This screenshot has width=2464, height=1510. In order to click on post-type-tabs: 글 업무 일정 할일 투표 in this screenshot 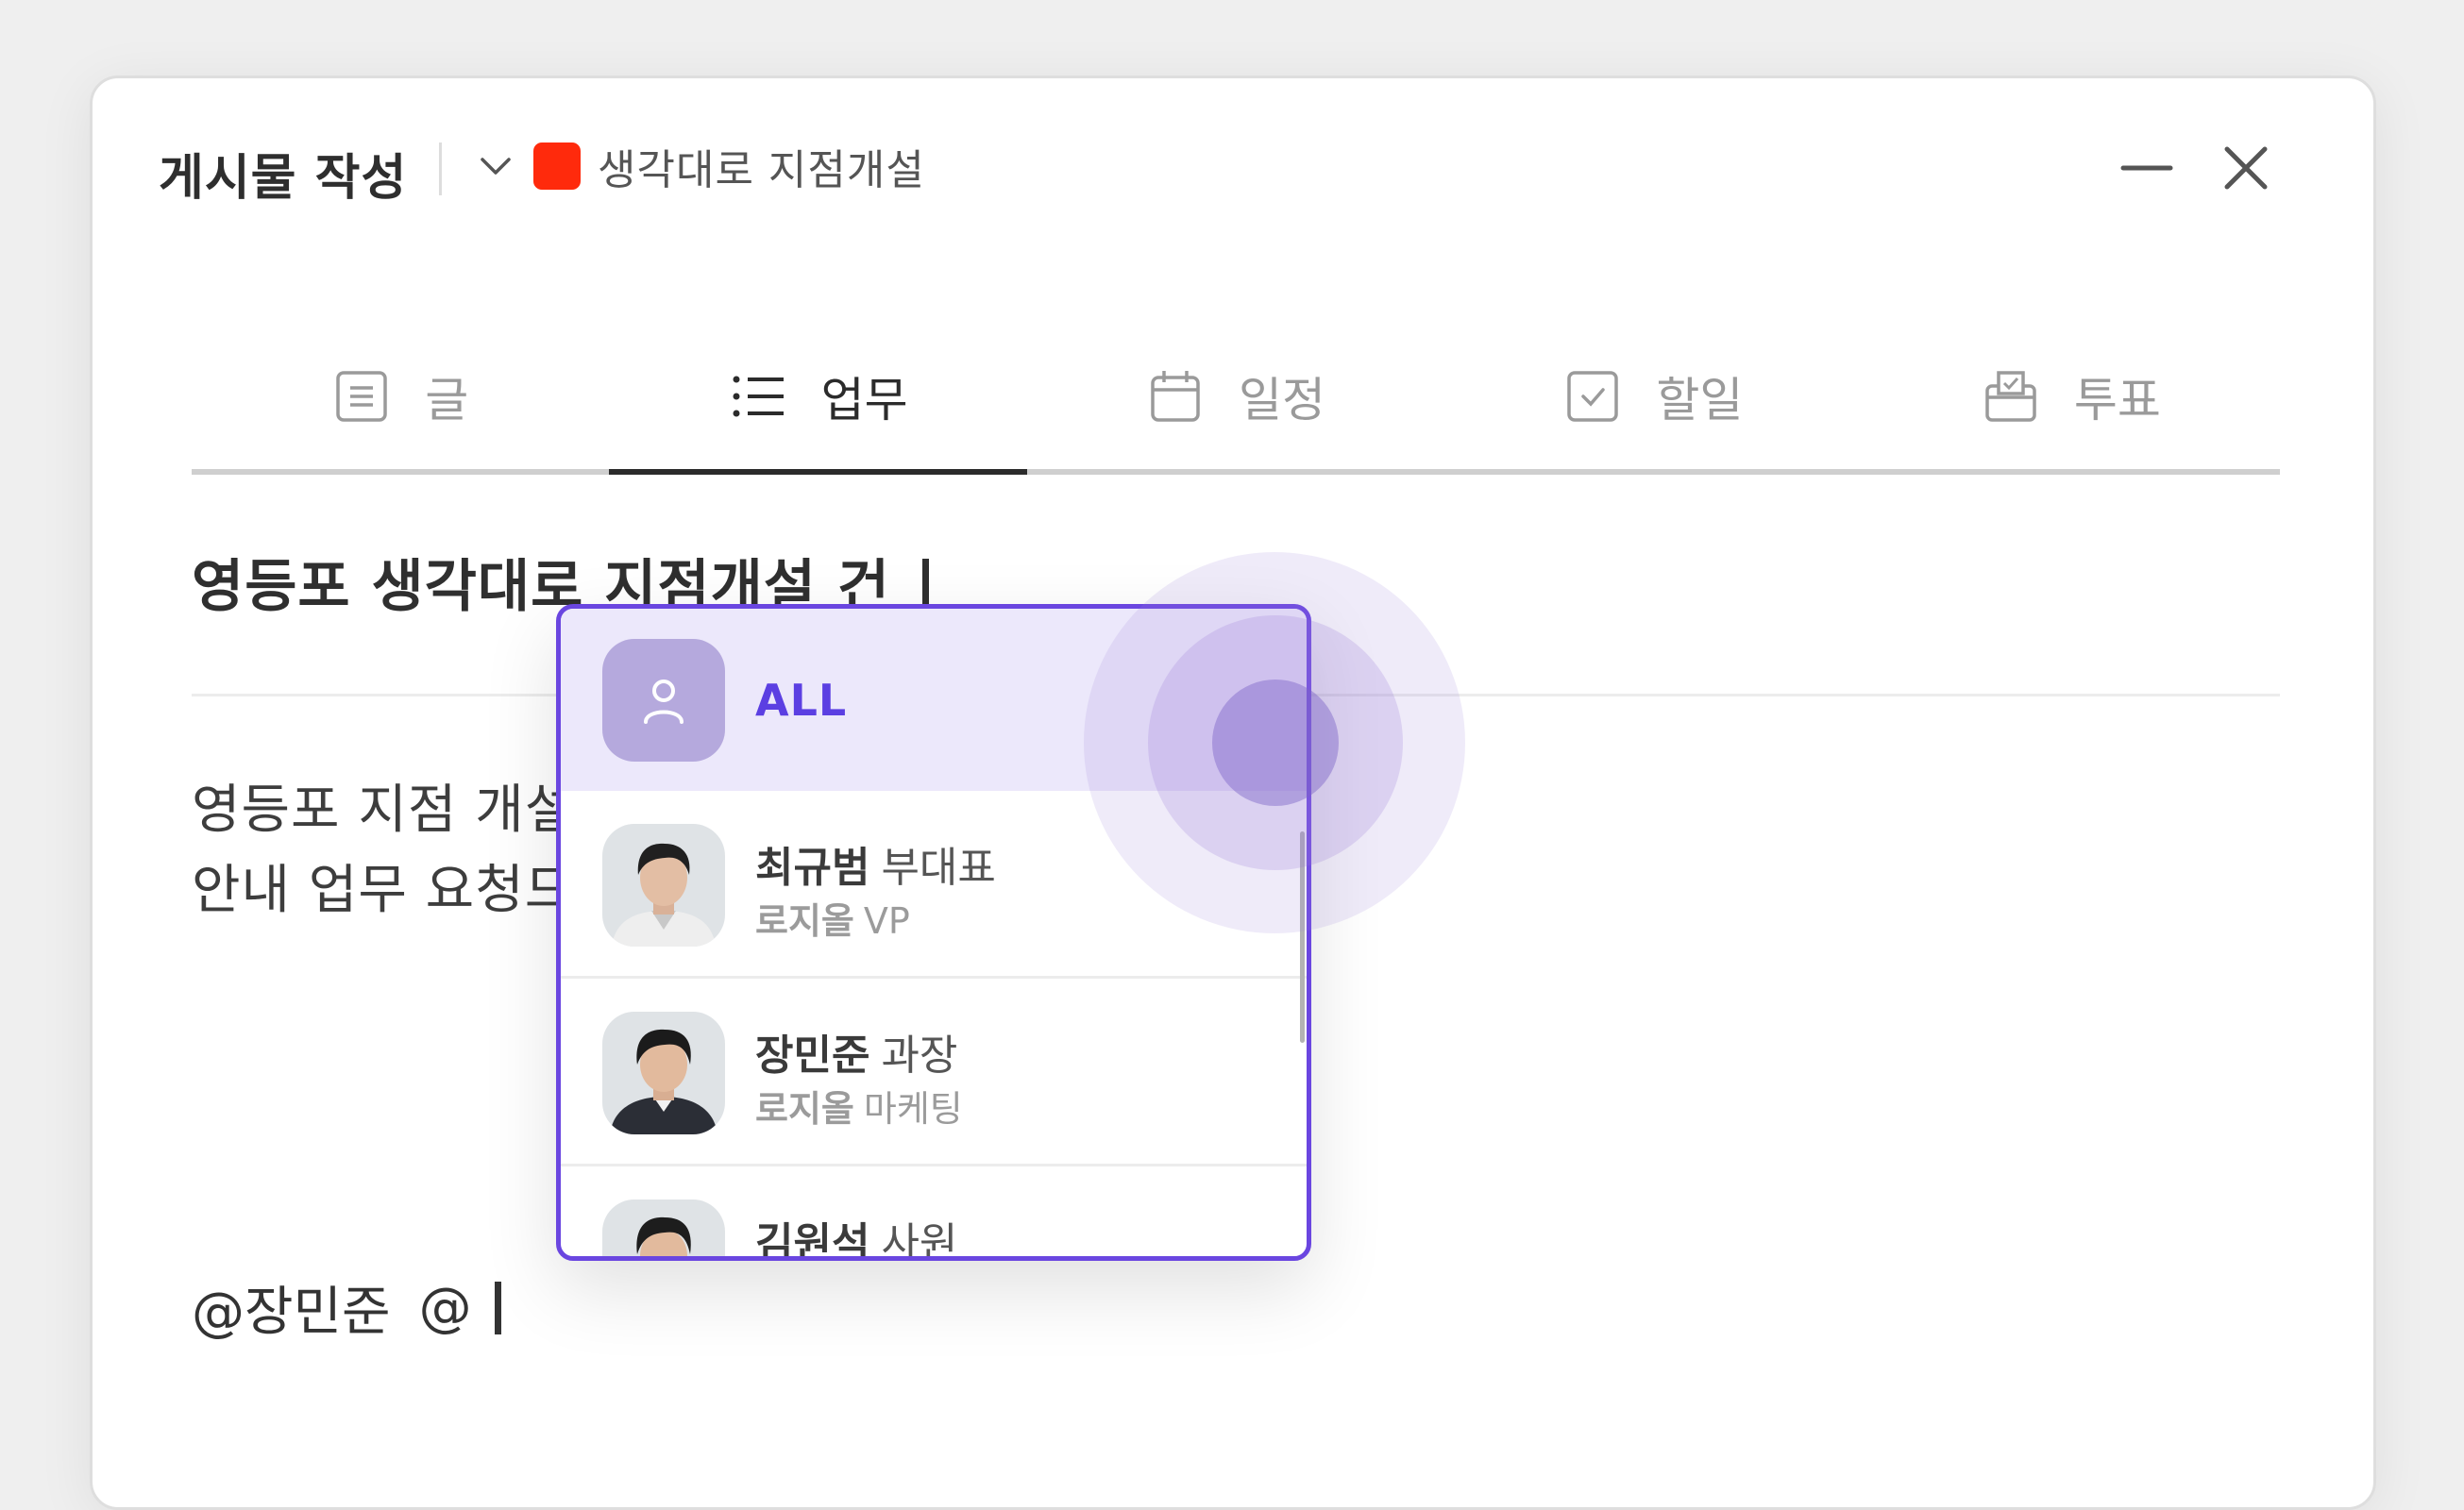, I will do `click(1236, 399)`.